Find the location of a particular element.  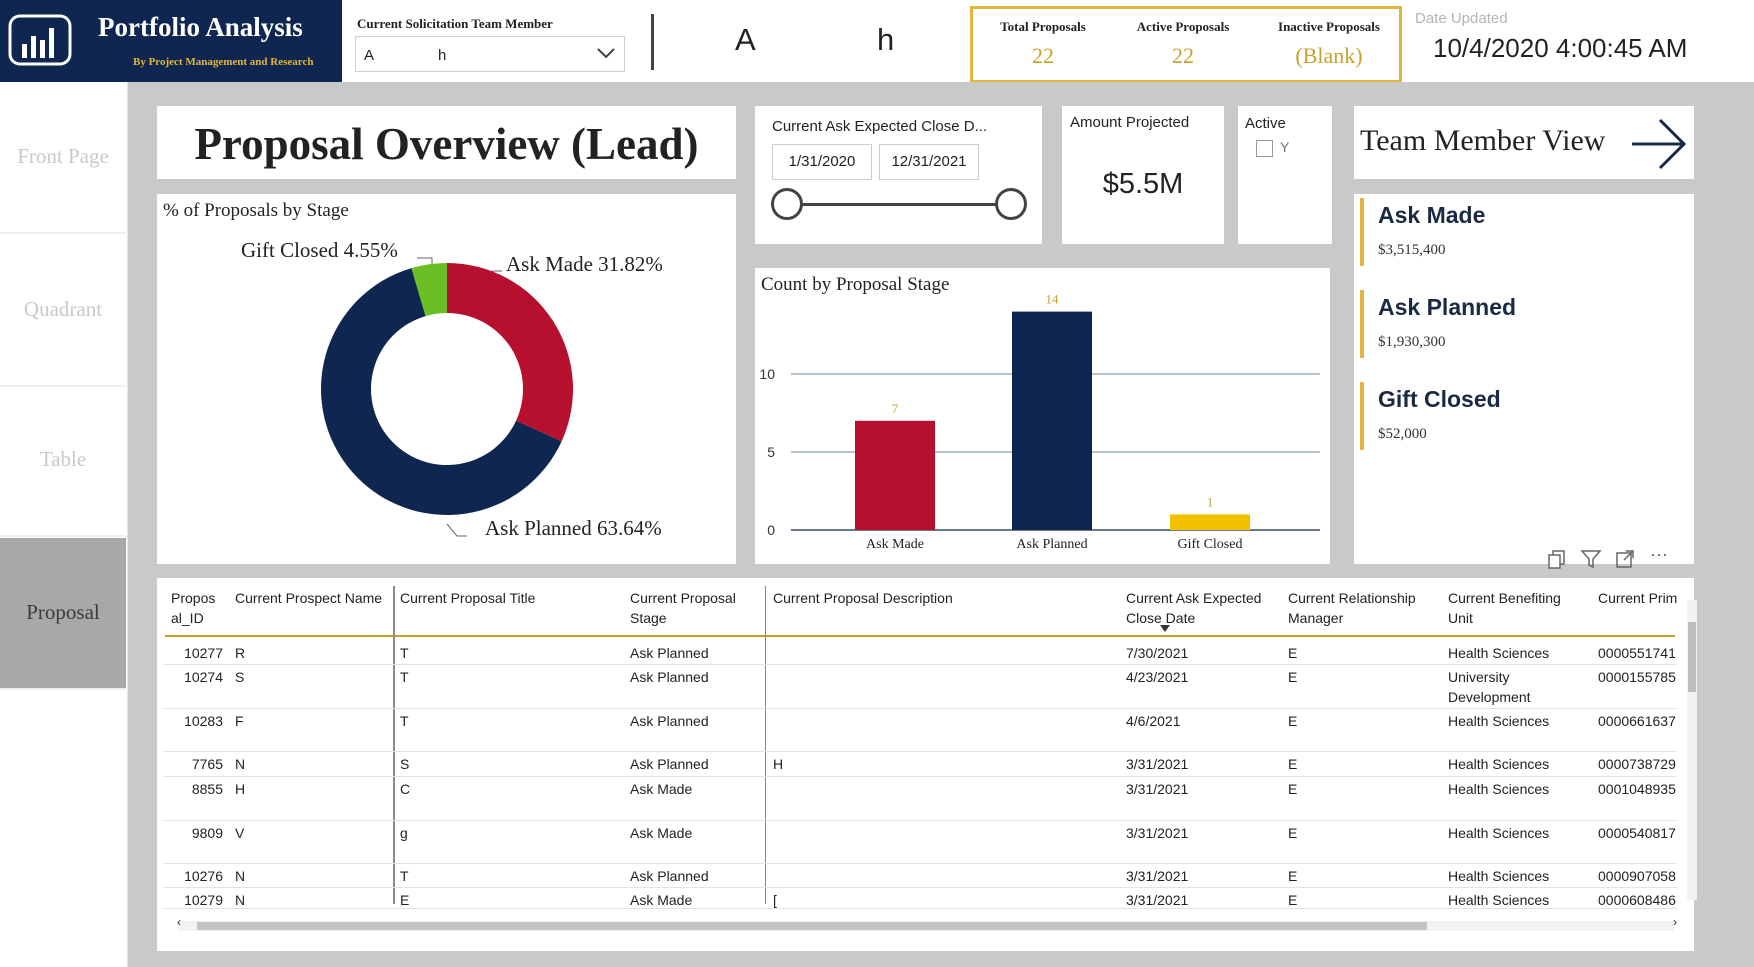

page-navigation: Front Page Quadrant Table Proposal is located at coordinates (64, 524).